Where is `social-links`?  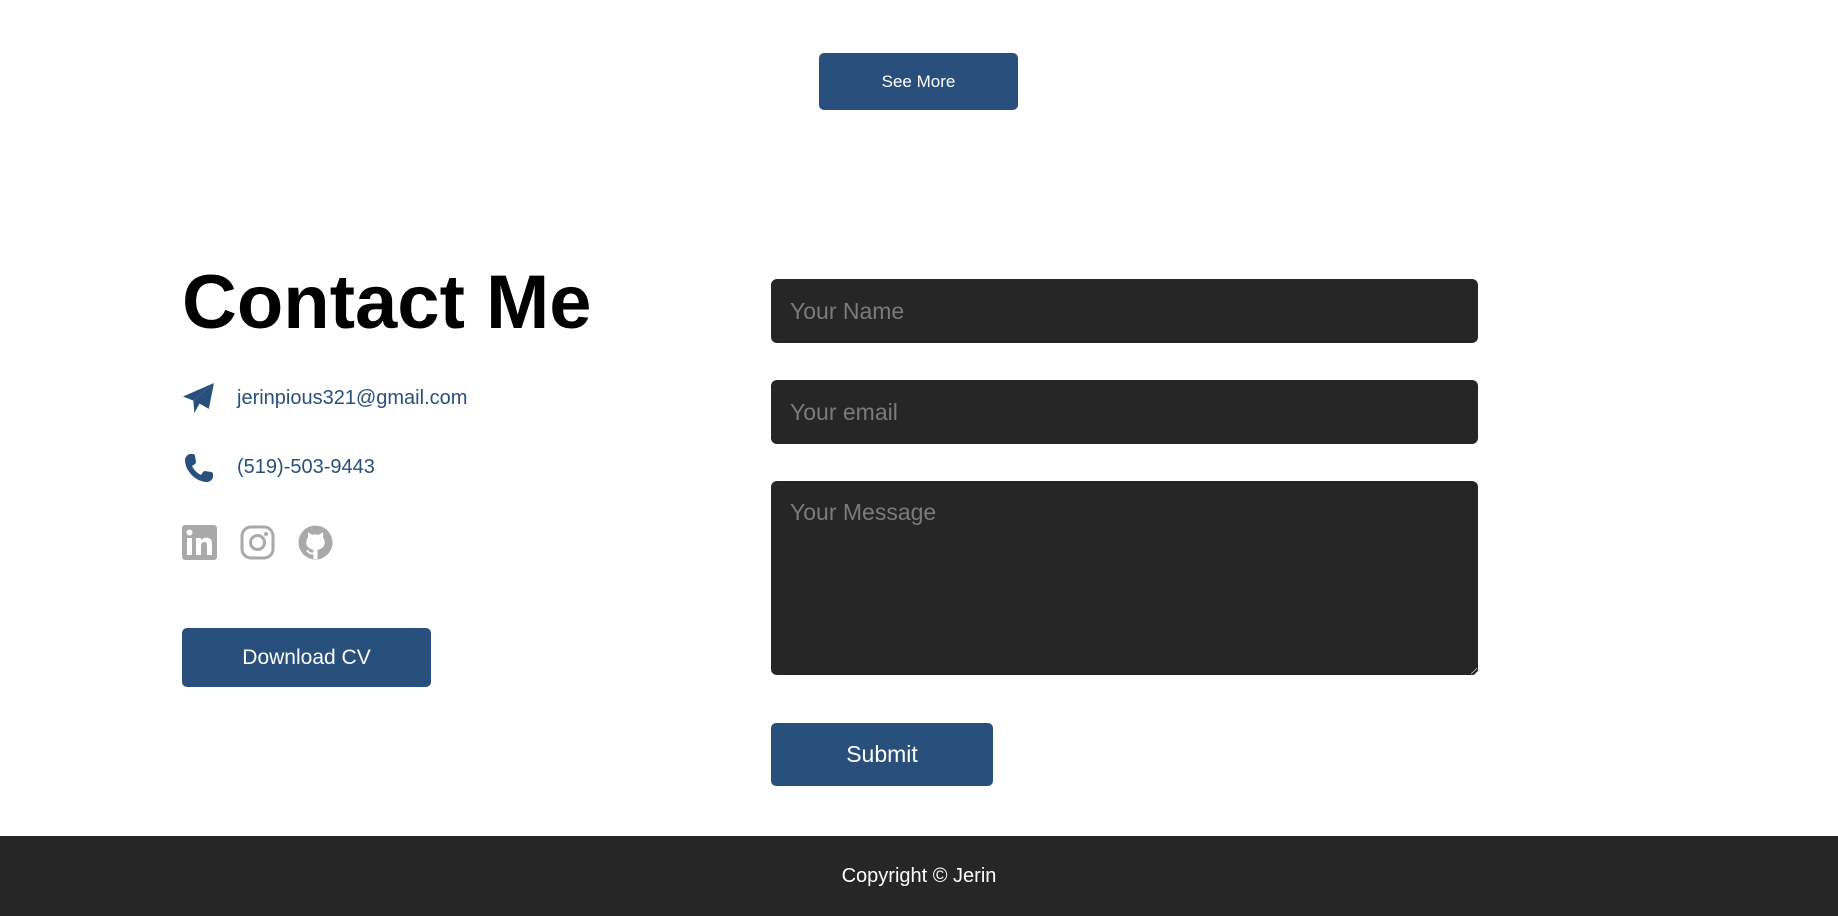 social-links is located at coordinates (257, 542).